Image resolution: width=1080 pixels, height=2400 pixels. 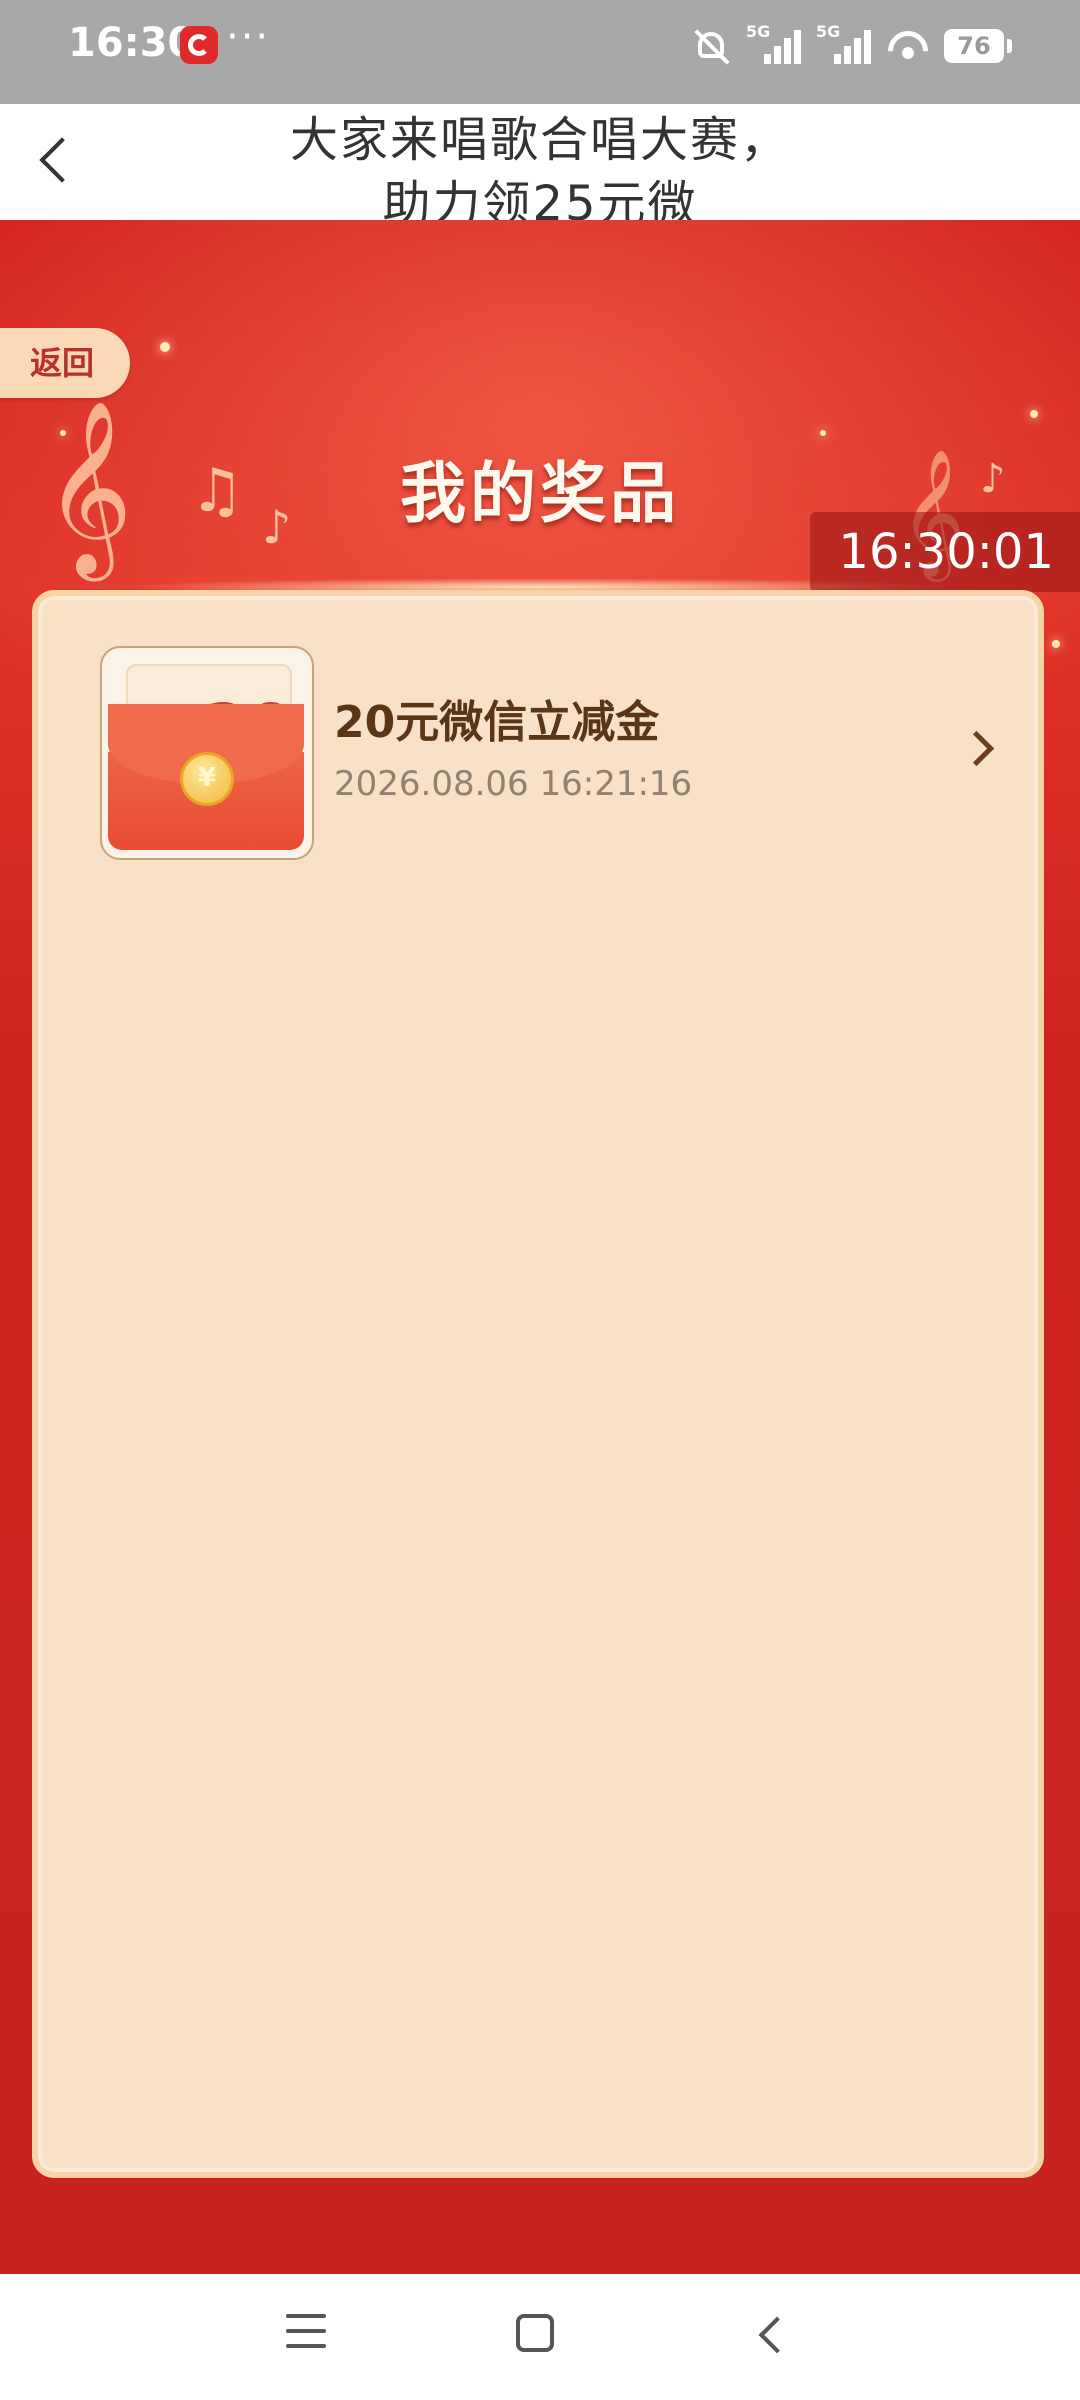 I want to click on battery-icon: 76, so click(x=978, y=46).